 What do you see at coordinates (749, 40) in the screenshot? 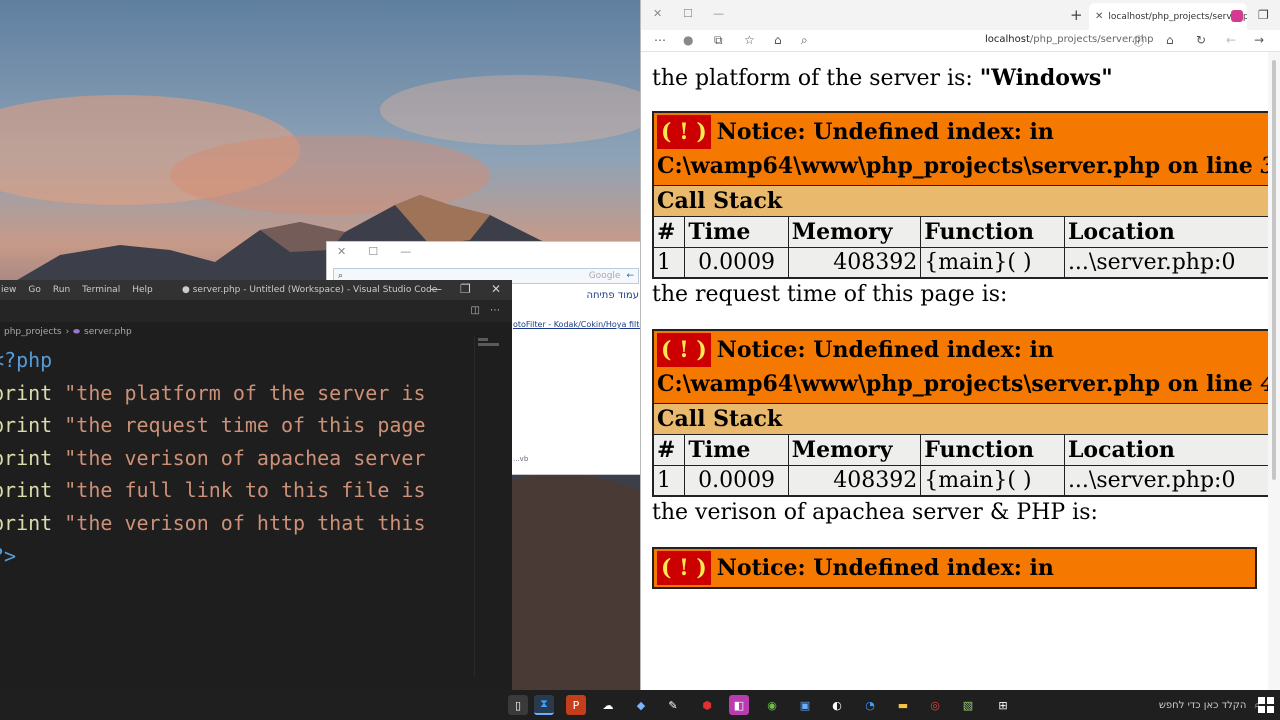
I see `favorites-icon: ☆` at bounding box center [749, 40].